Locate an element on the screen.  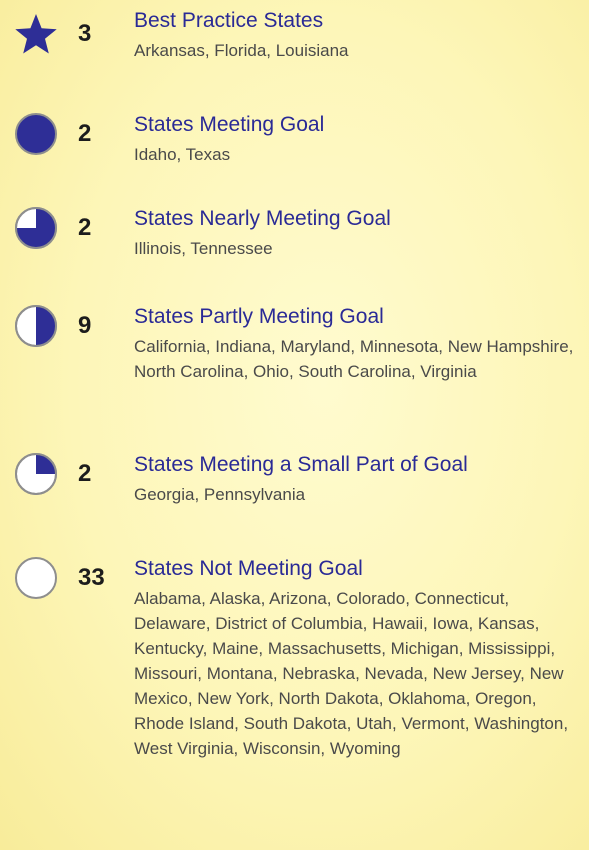
full-circle-icon is located at coordinates (36, 134).